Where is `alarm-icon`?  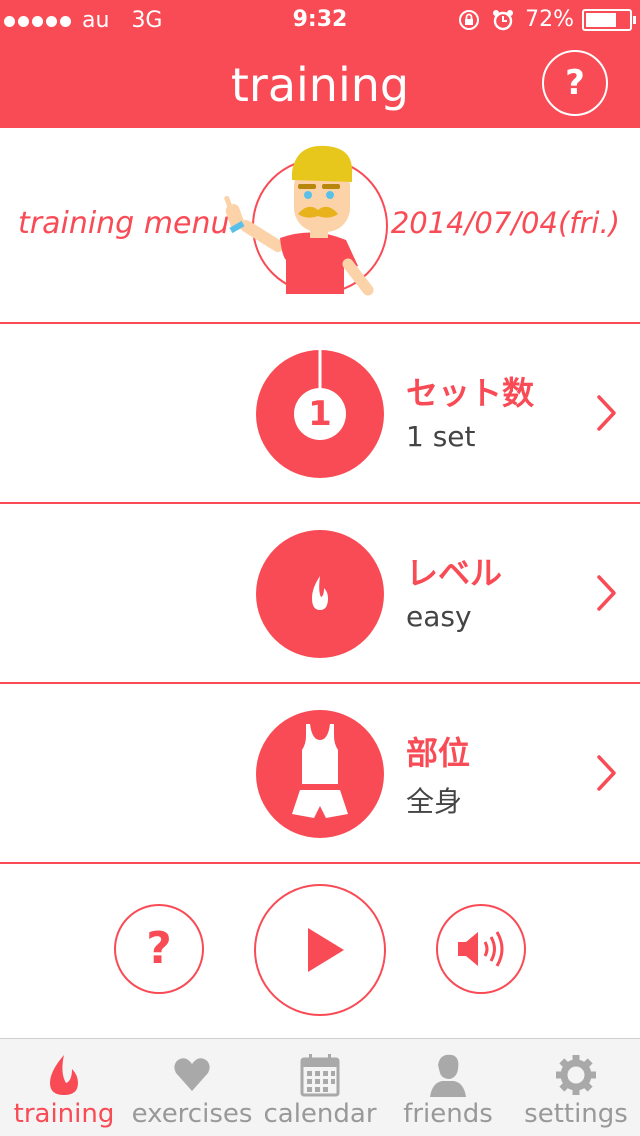
alarm-icon is located at coordinates (503, 19).